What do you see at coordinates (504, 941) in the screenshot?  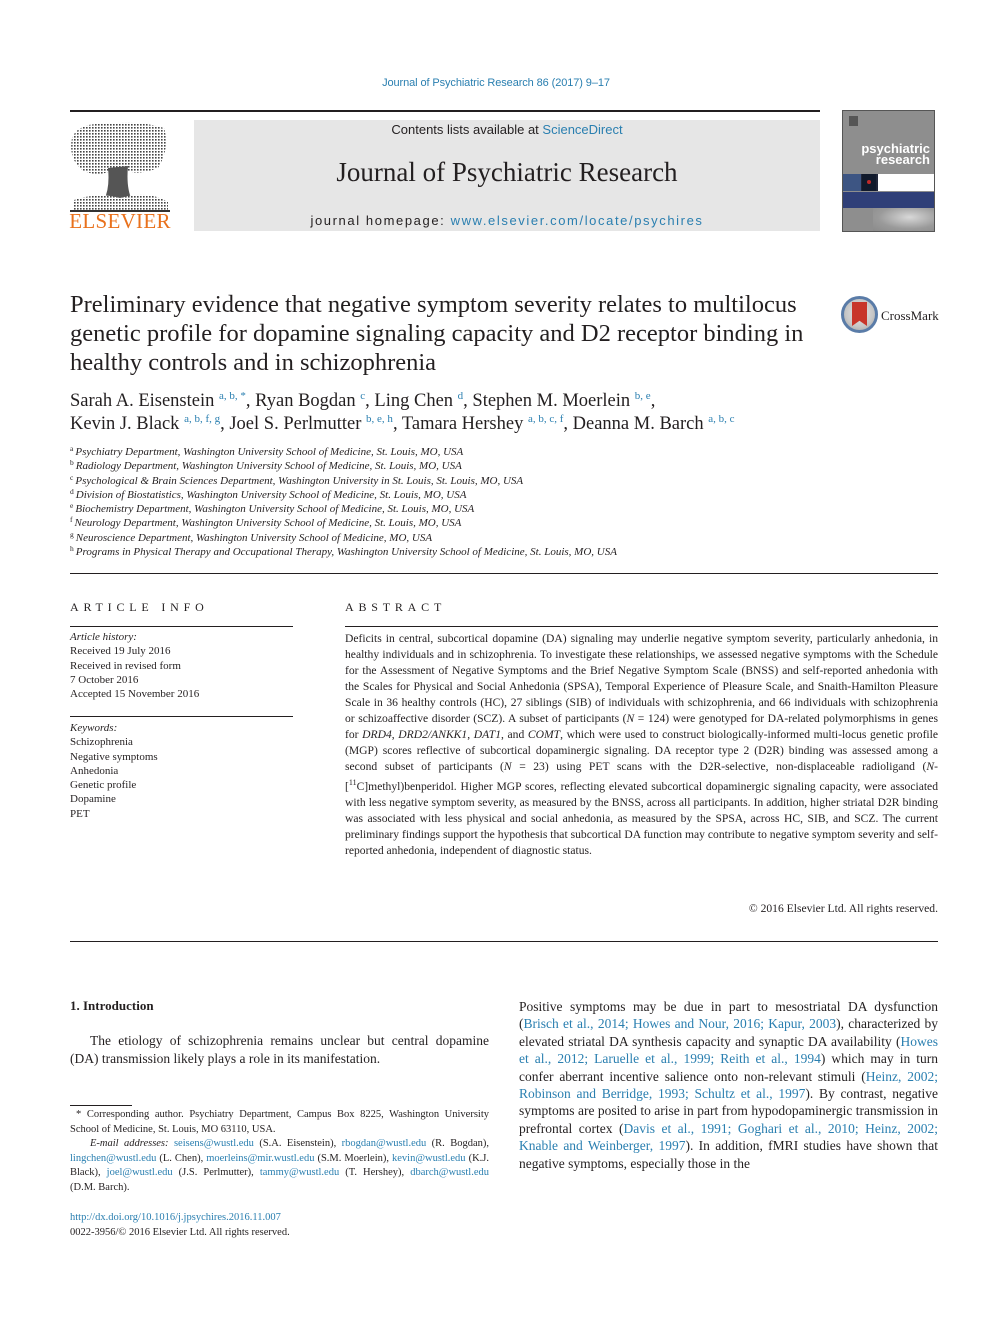 I see `abstract-bottom-rule` at bounding box center [504, 941].